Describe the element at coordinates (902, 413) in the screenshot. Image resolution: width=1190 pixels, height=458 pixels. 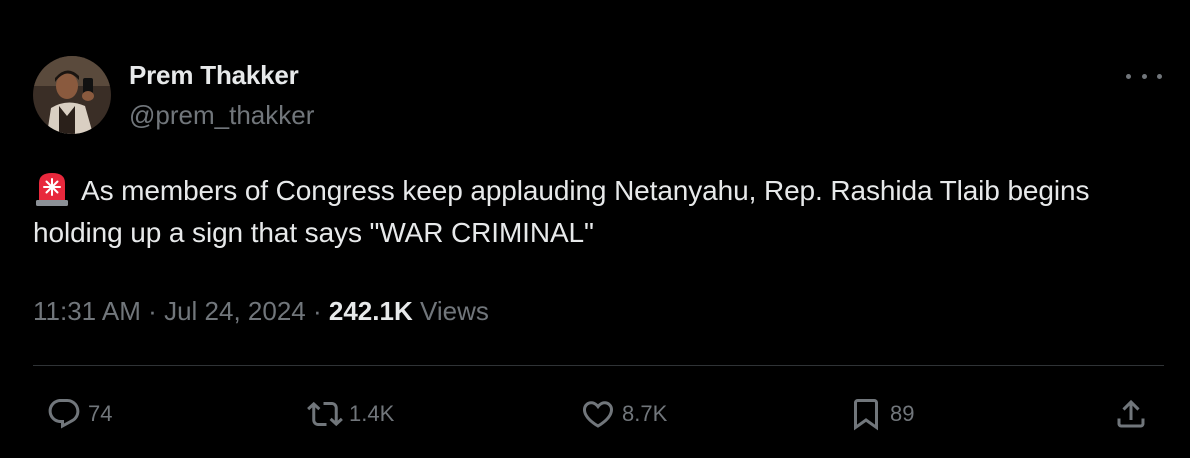
I see `bookmark-count: 89` at that location.